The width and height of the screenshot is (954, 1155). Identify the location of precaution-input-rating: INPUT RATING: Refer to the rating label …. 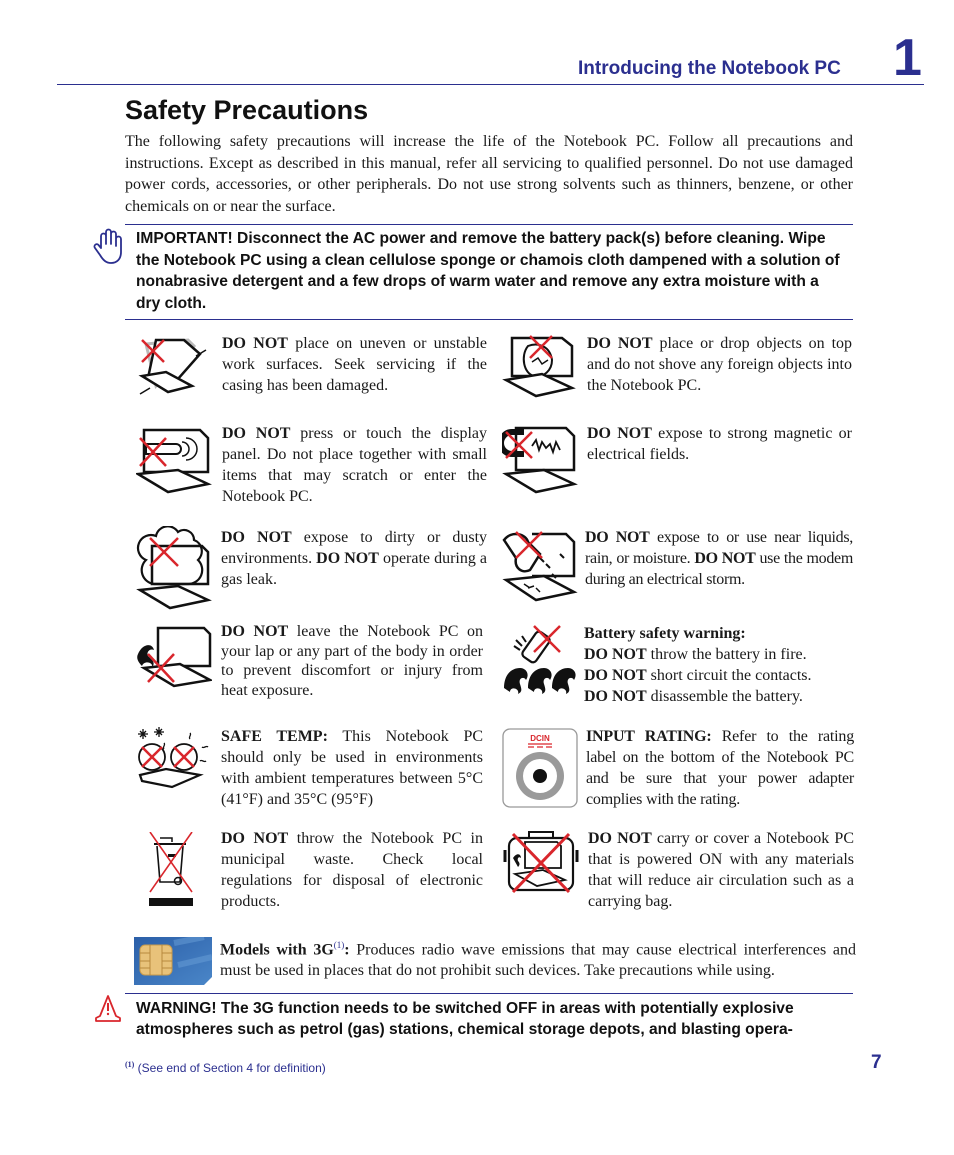
(720, 768).